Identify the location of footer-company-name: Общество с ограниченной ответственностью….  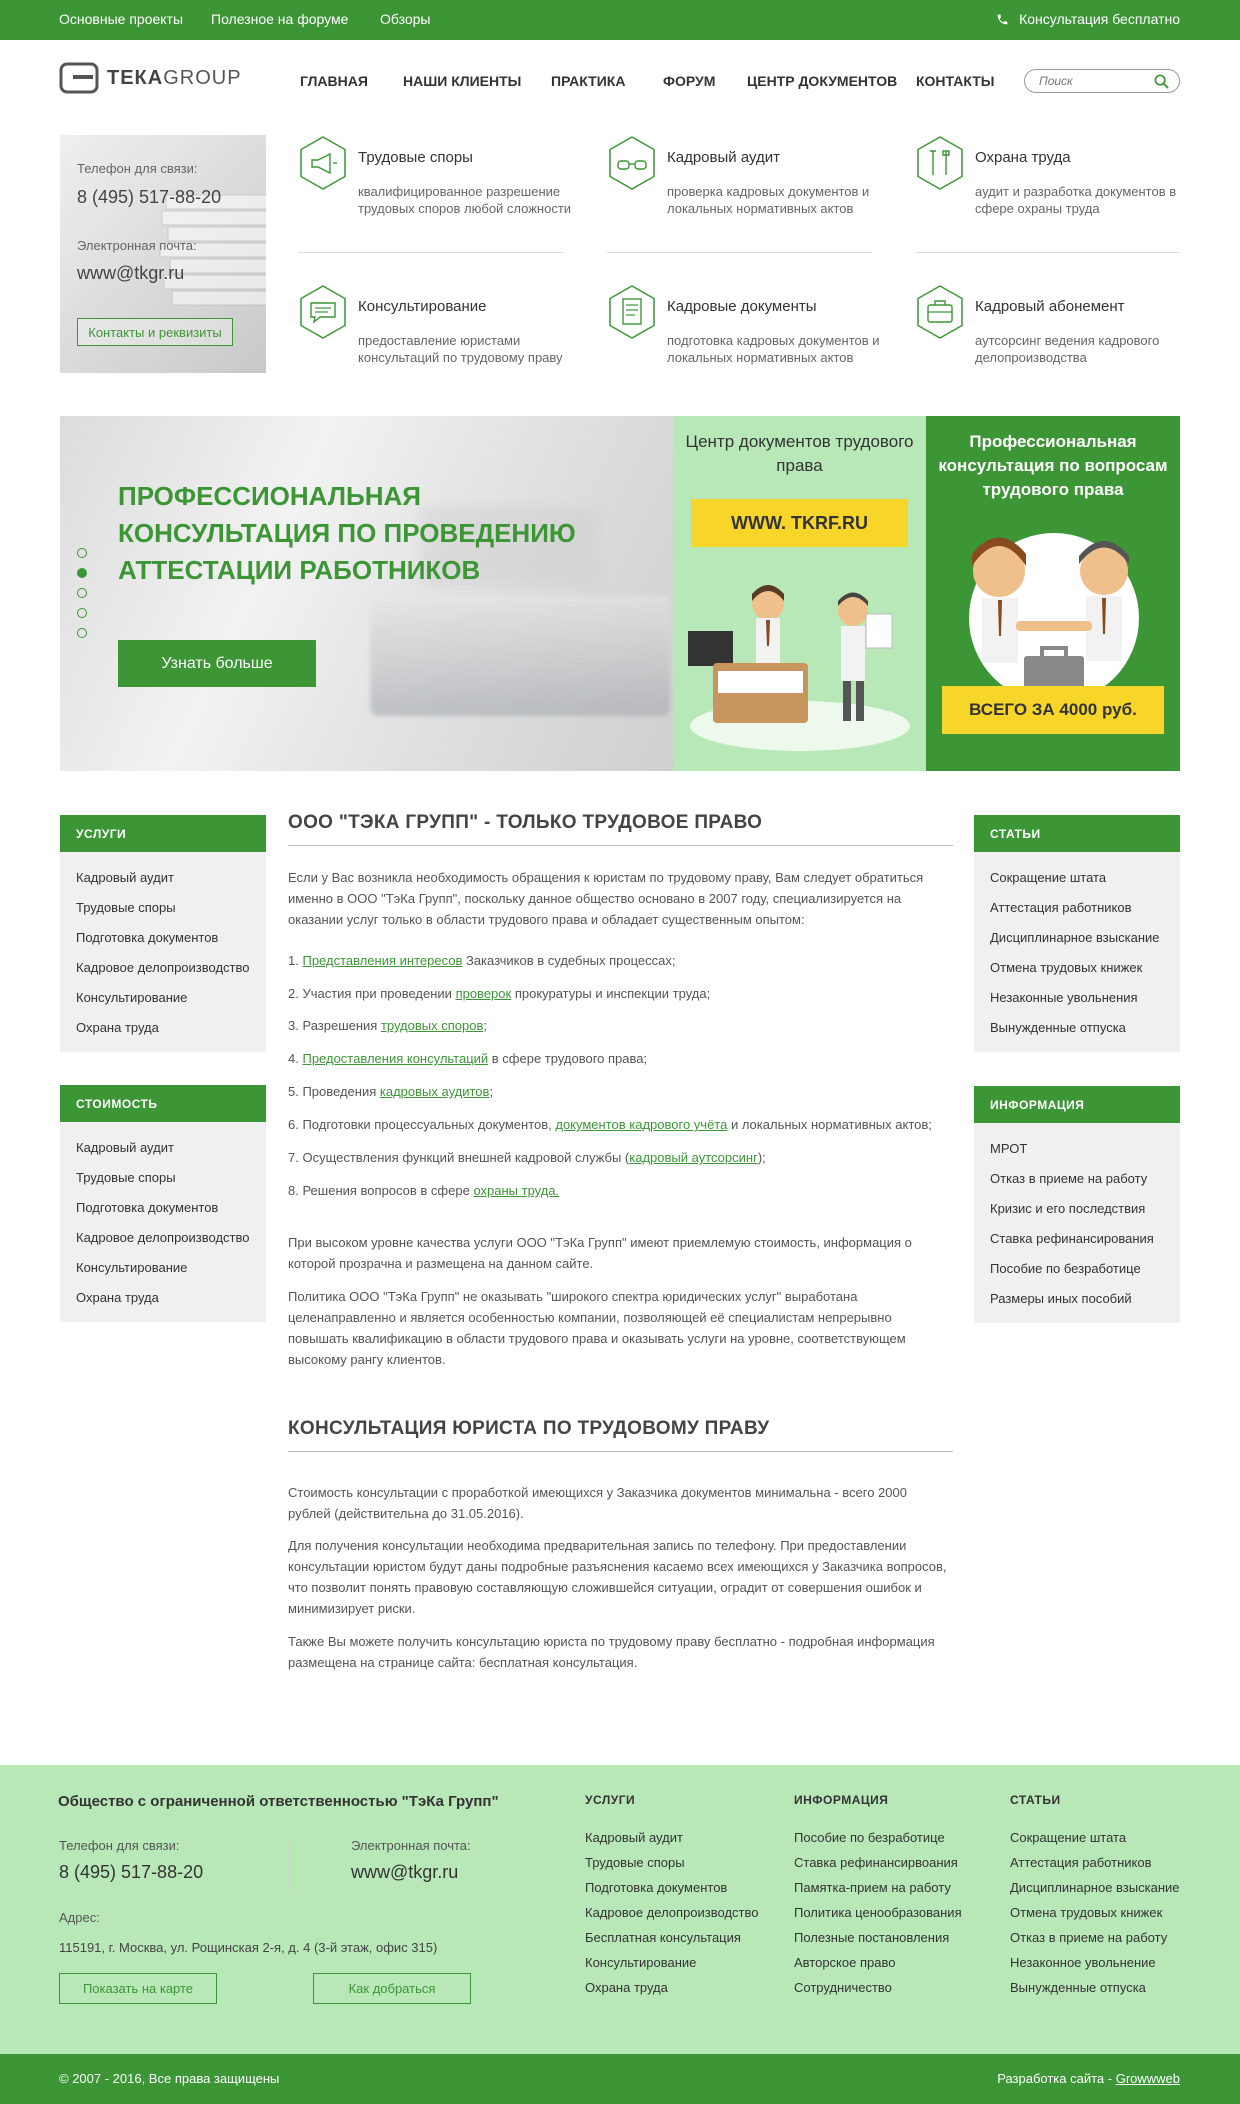
(278, 1801).